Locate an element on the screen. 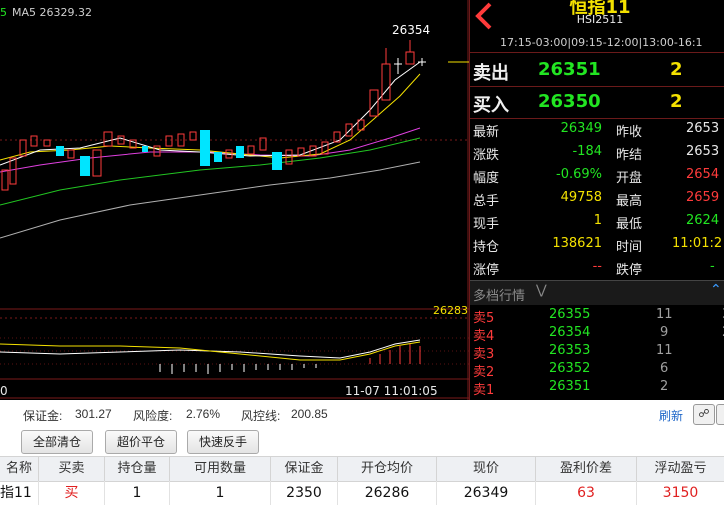 The height and width of the screenshot is (515, 724). settings-button is located at coordinates (720, 414).